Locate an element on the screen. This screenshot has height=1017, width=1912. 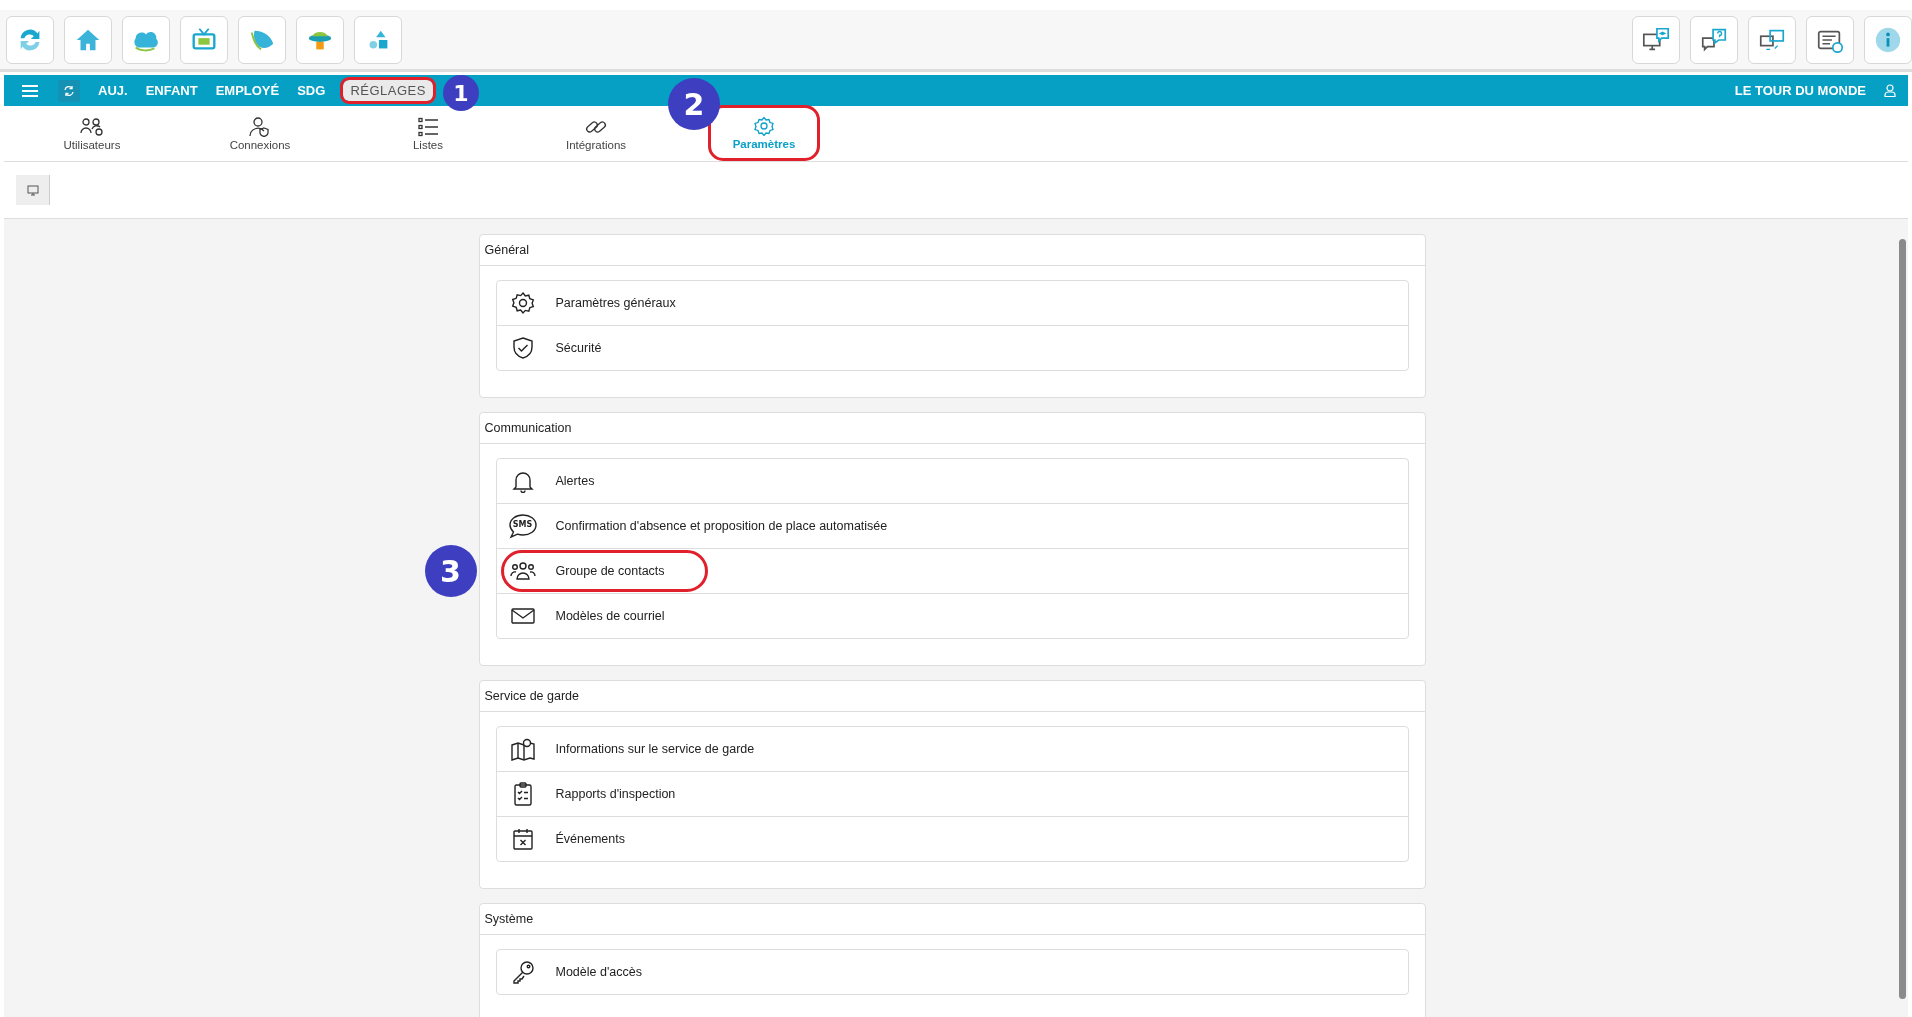
shapes-button is located at coordinates (378, 39).